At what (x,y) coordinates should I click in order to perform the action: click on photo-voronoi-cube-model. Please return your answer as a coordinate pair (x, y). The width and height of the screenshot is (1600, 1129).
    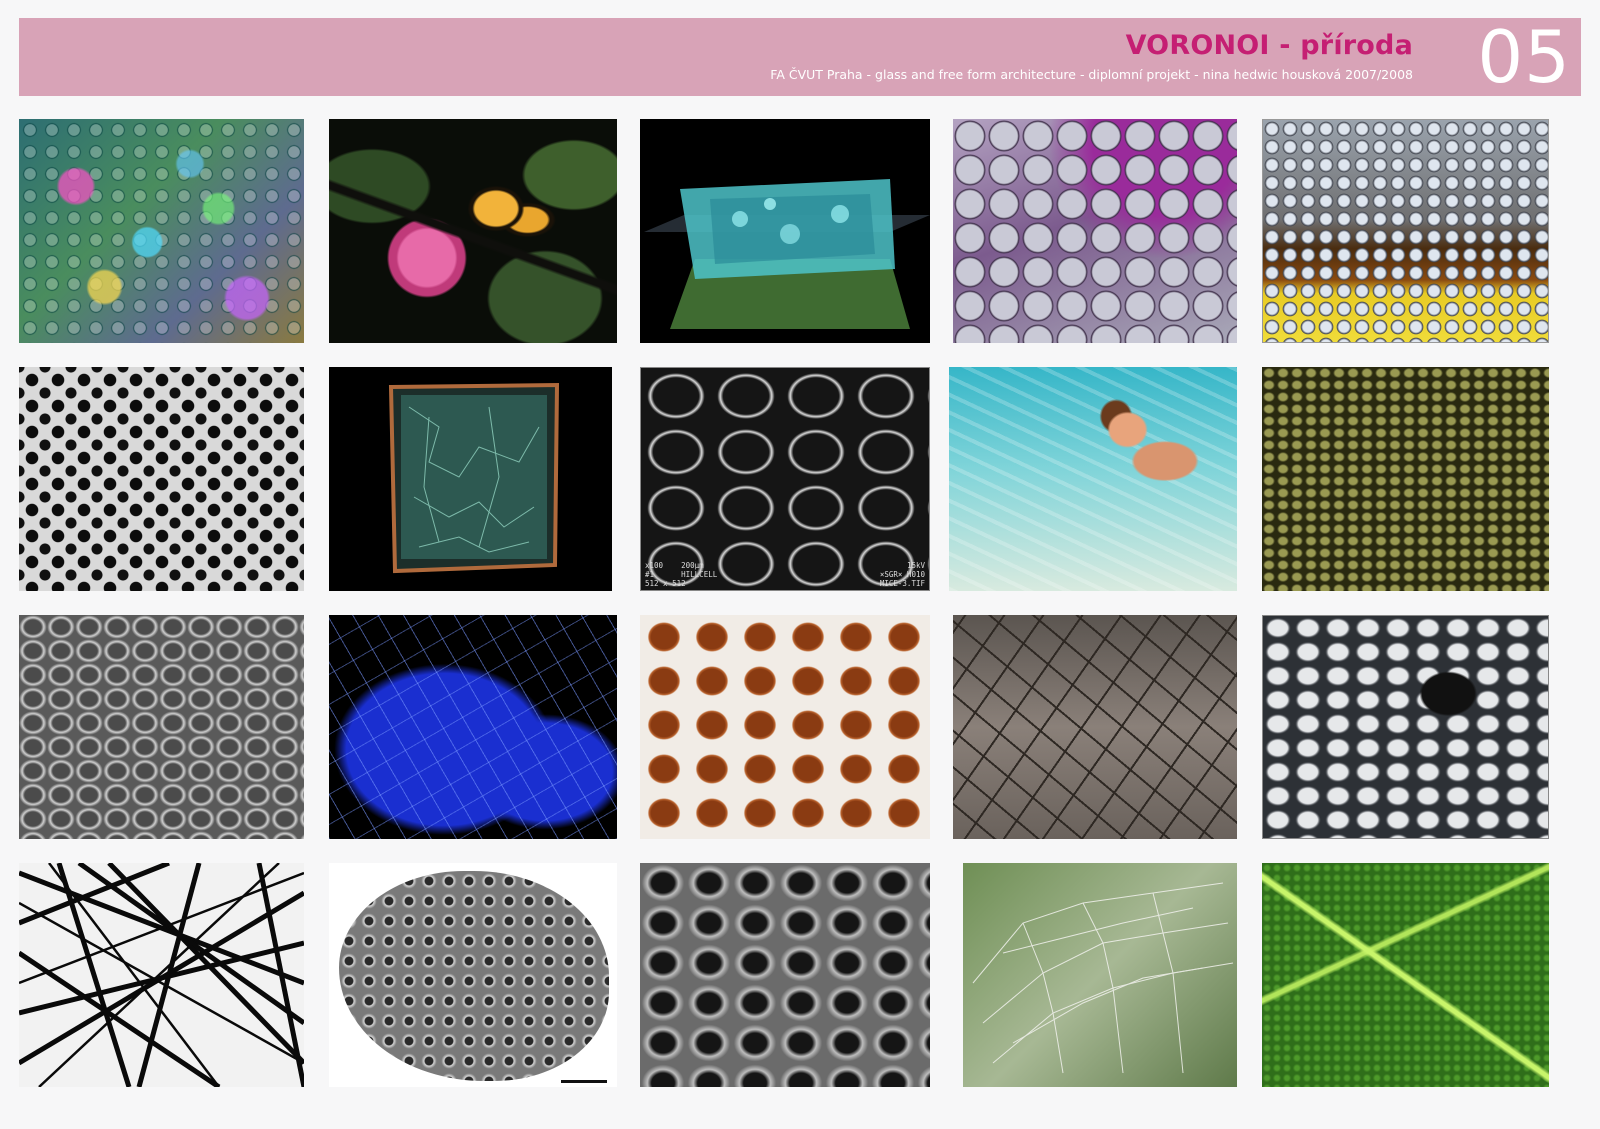
    Looking at the image, I should click on (470, 479).